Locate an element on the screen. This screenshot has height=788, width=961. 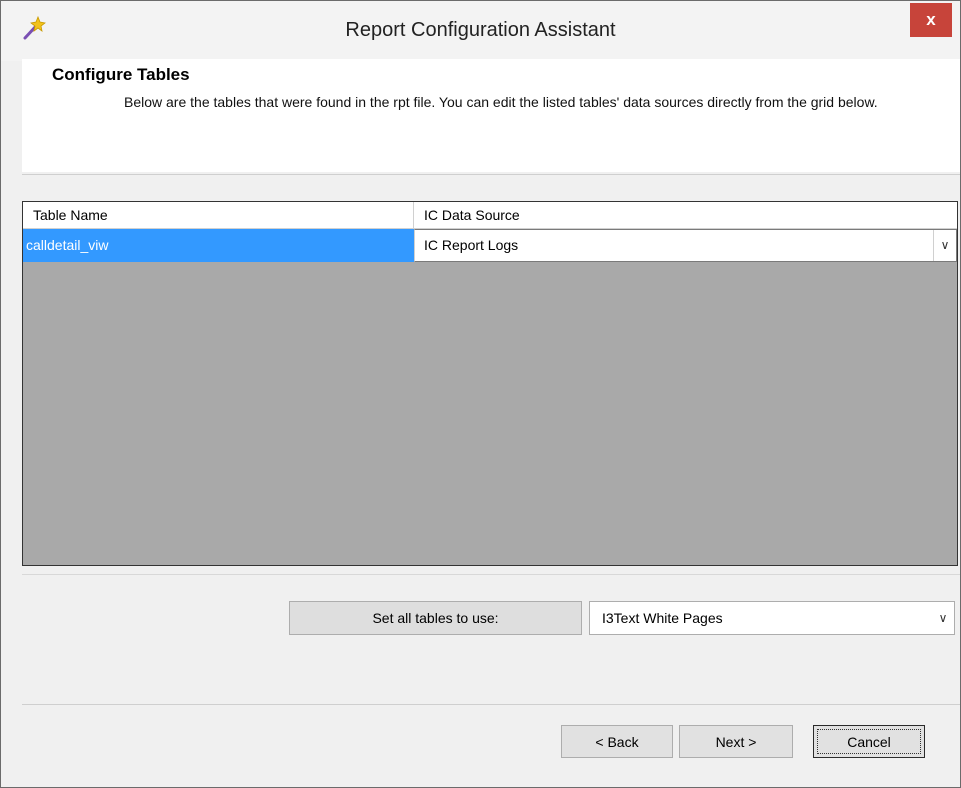
close-icon: x is located at coordinates (931, 19).